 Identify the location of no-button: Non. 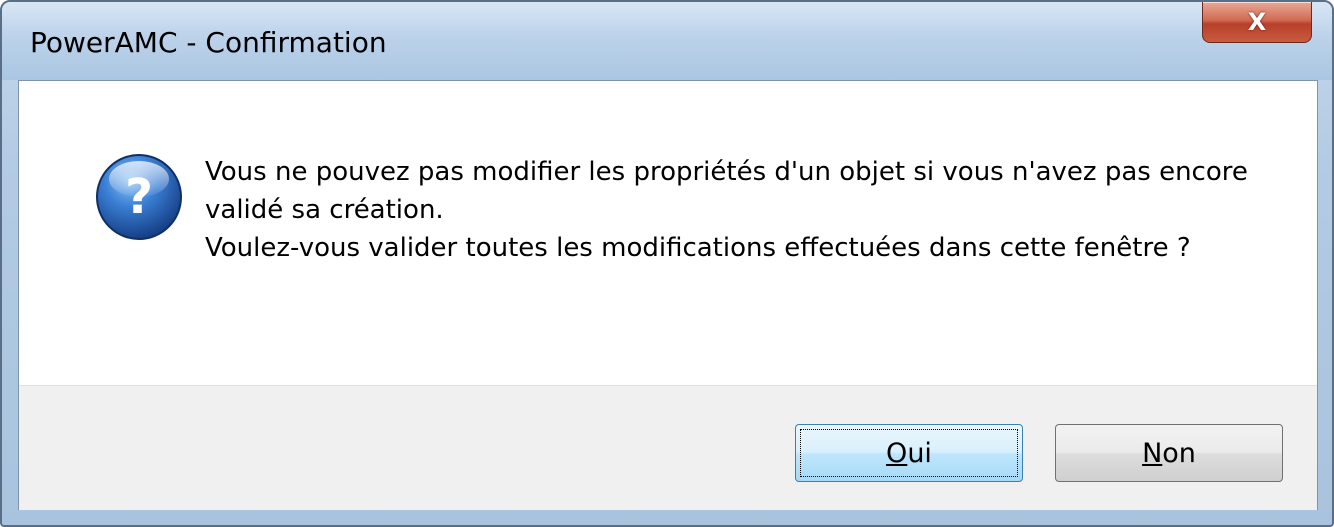
(1169, 453).